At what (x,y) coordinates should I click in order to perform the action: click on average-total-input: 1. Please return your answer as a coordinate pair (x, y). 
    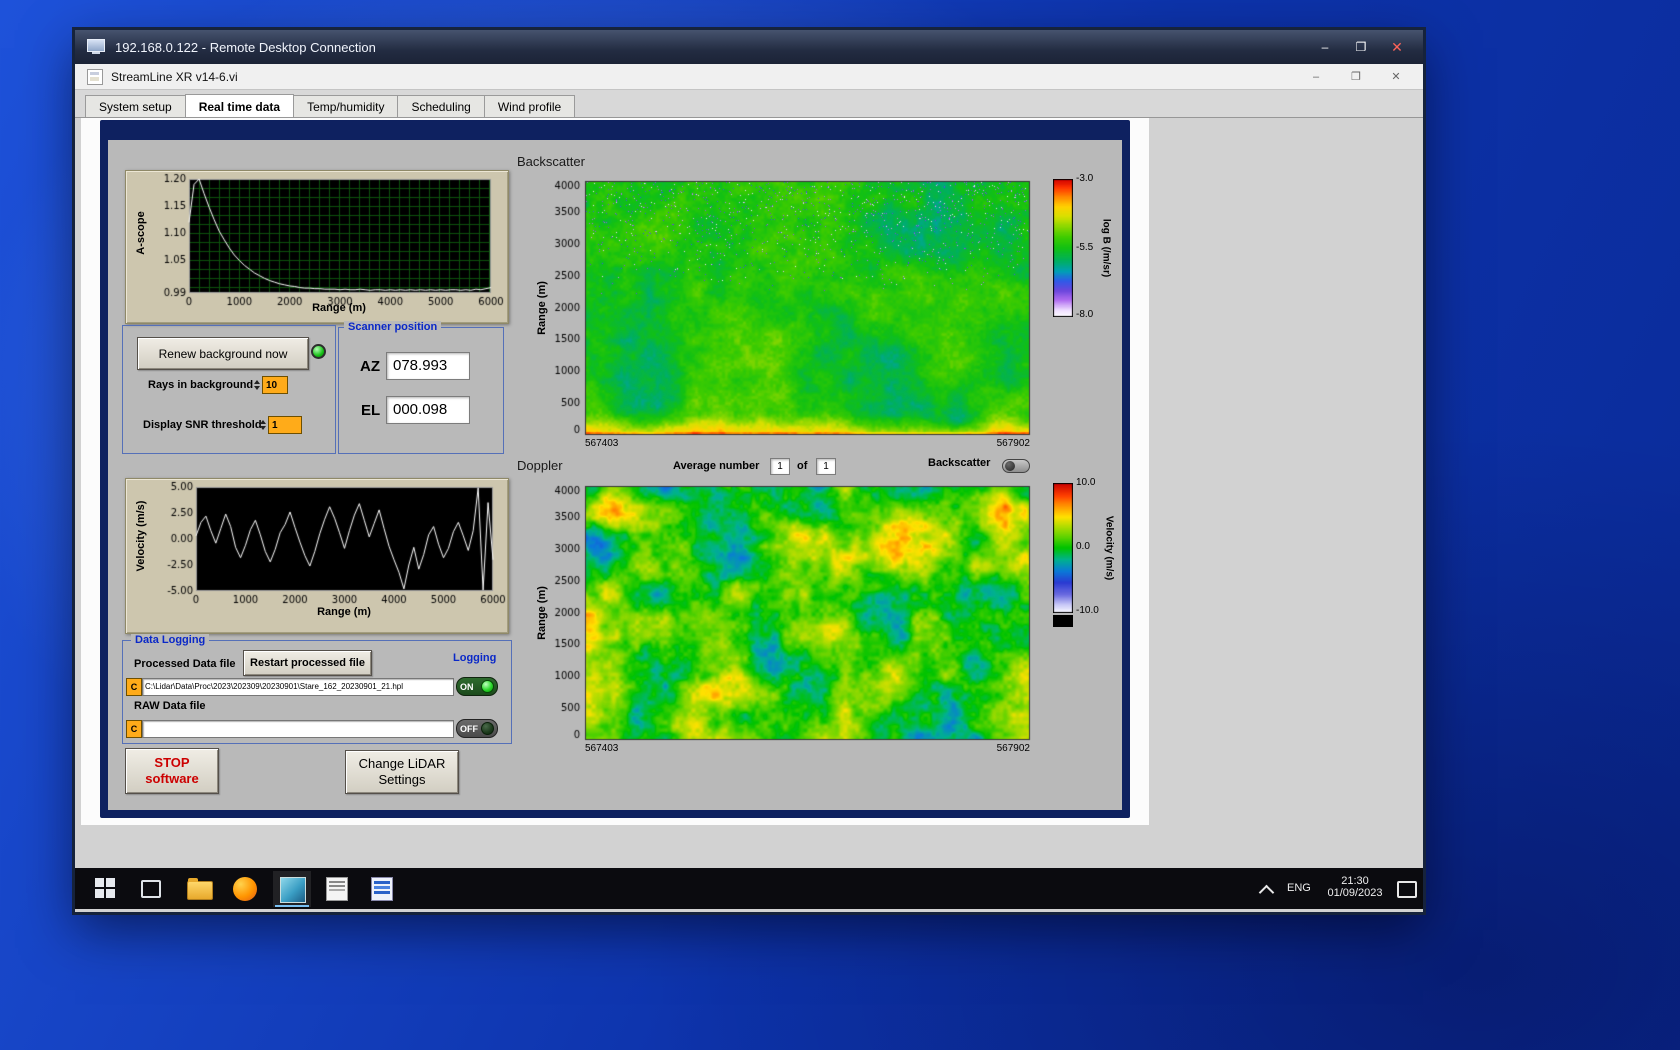
    Looking at the image, I should click on (826, 466).